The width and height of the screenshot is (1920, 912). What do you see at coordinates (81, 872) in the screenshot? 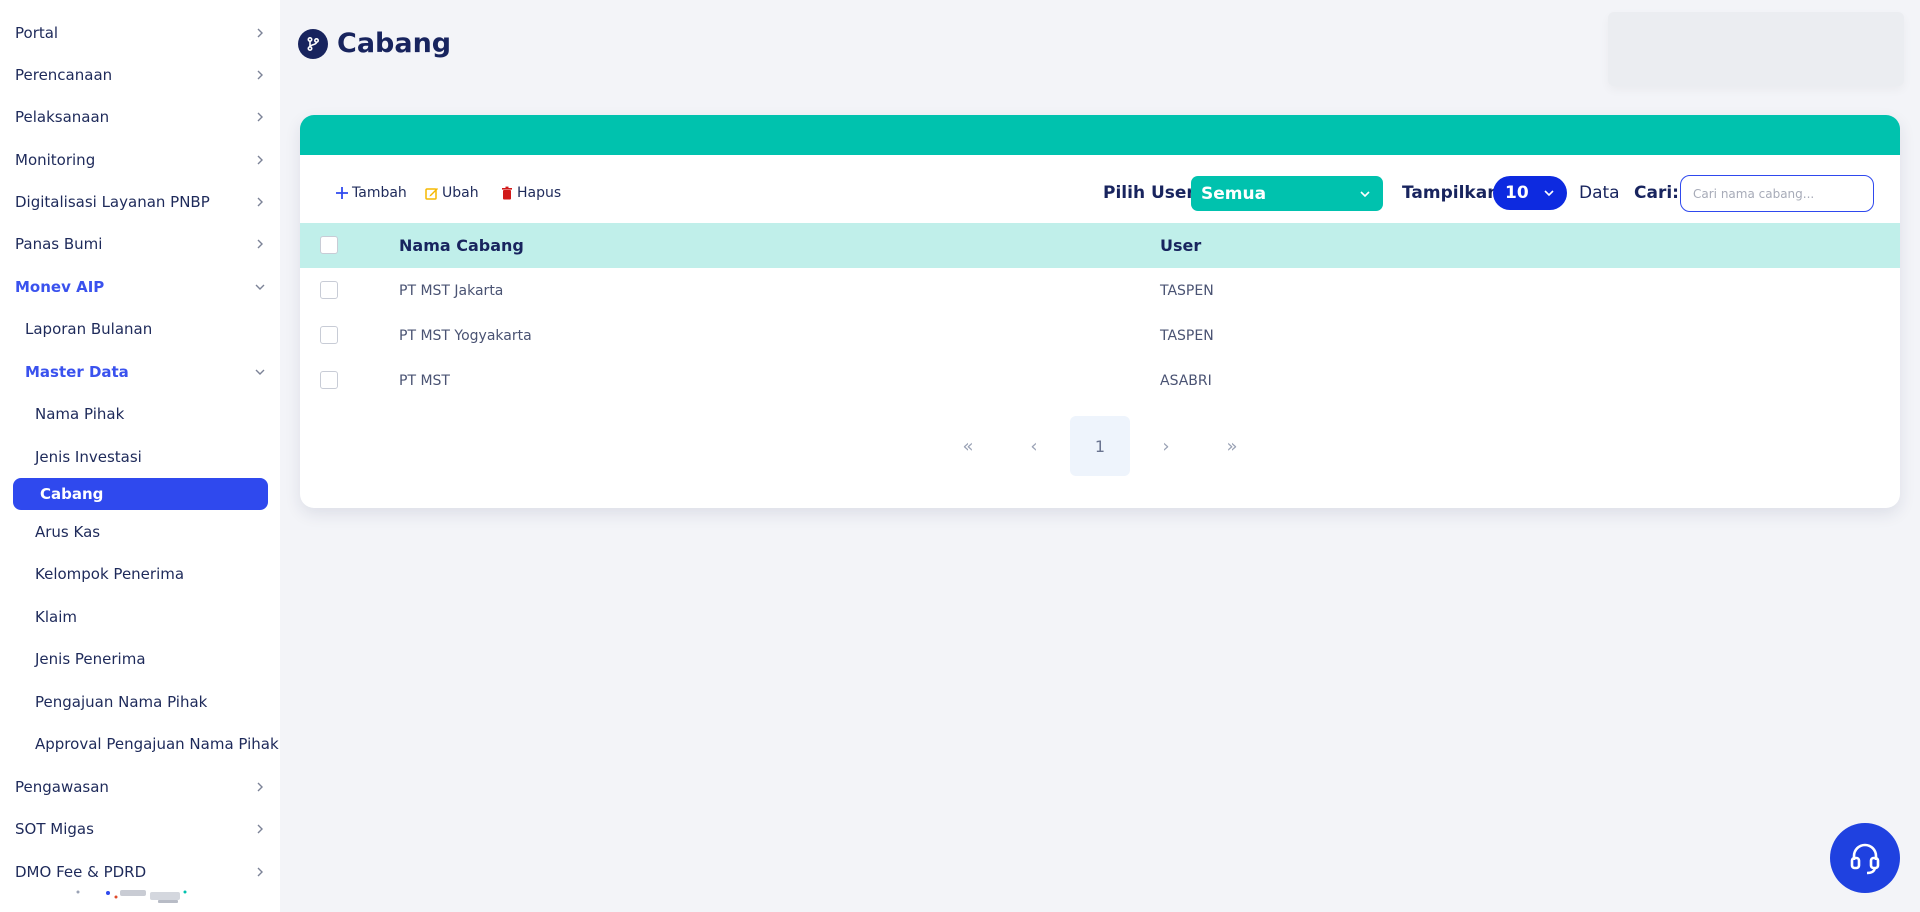
I see `sidebar-item-label: DMO Fee & PDRD` at bounding box center [81, 872].